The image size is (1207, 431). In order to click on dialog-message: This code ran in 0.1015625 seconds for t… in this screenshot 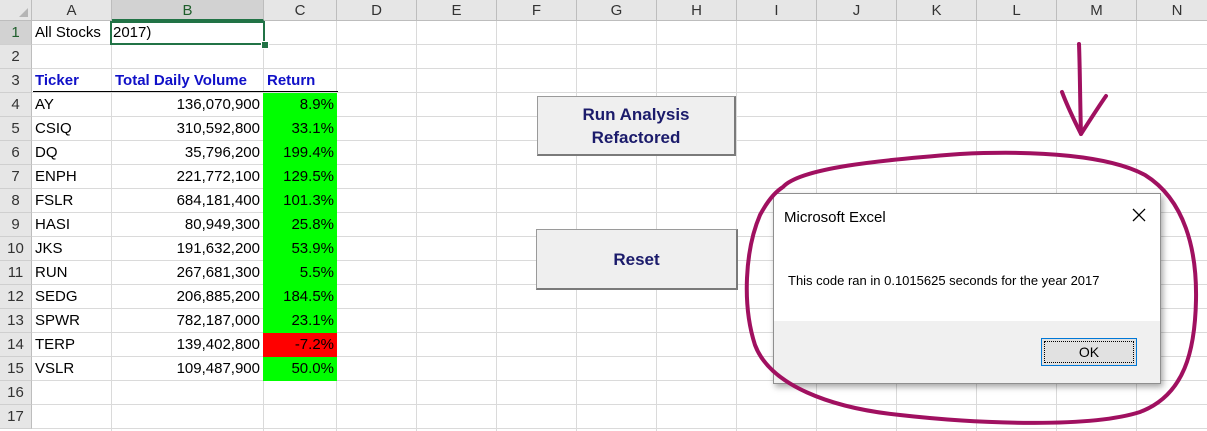, I will do `click(944, 280)`.